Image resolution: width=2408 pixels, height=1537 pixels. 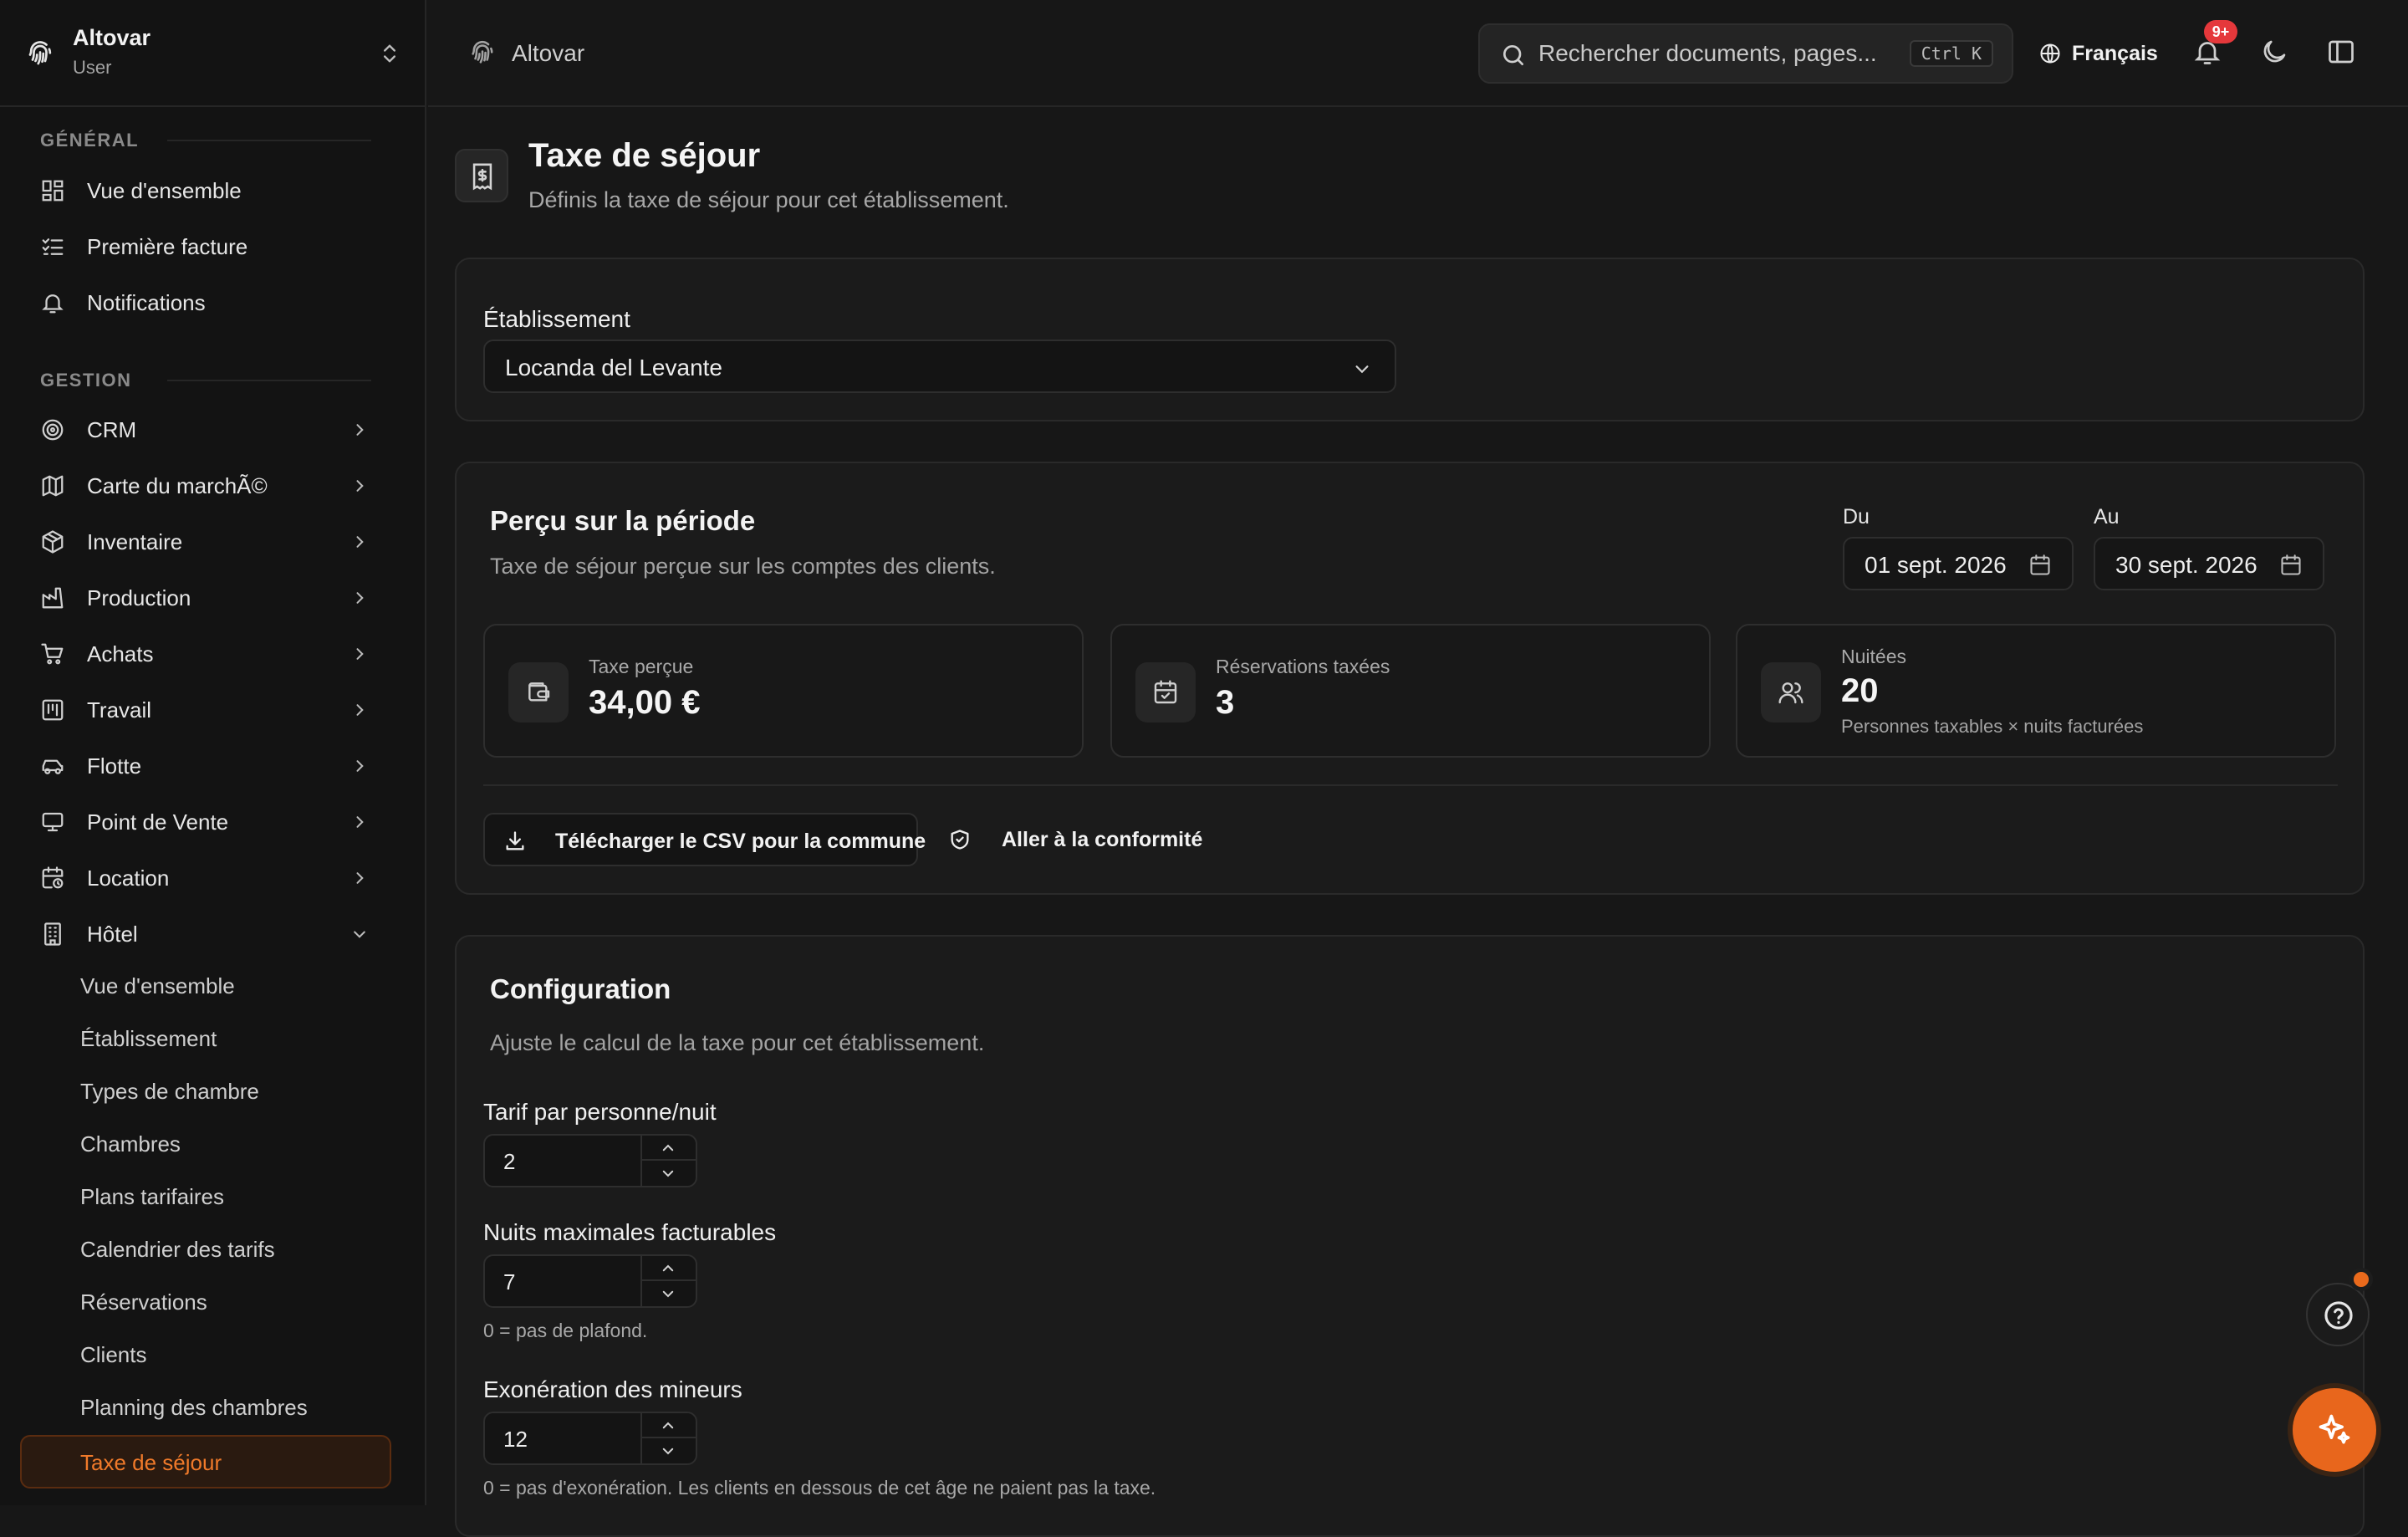 I want to click on go-to-compliance-button: Aller à la conformité, so click(x=1078, y=839).